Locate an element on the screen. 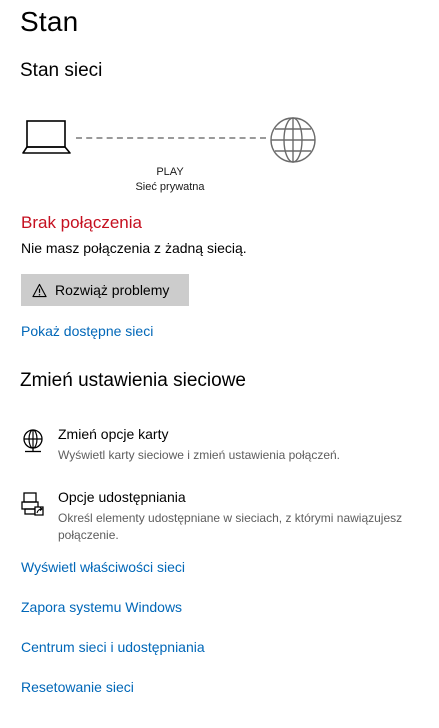 The image size is (439, 728). network-reset-link: Resetowanie sieci is located at coordinates (77, 687).